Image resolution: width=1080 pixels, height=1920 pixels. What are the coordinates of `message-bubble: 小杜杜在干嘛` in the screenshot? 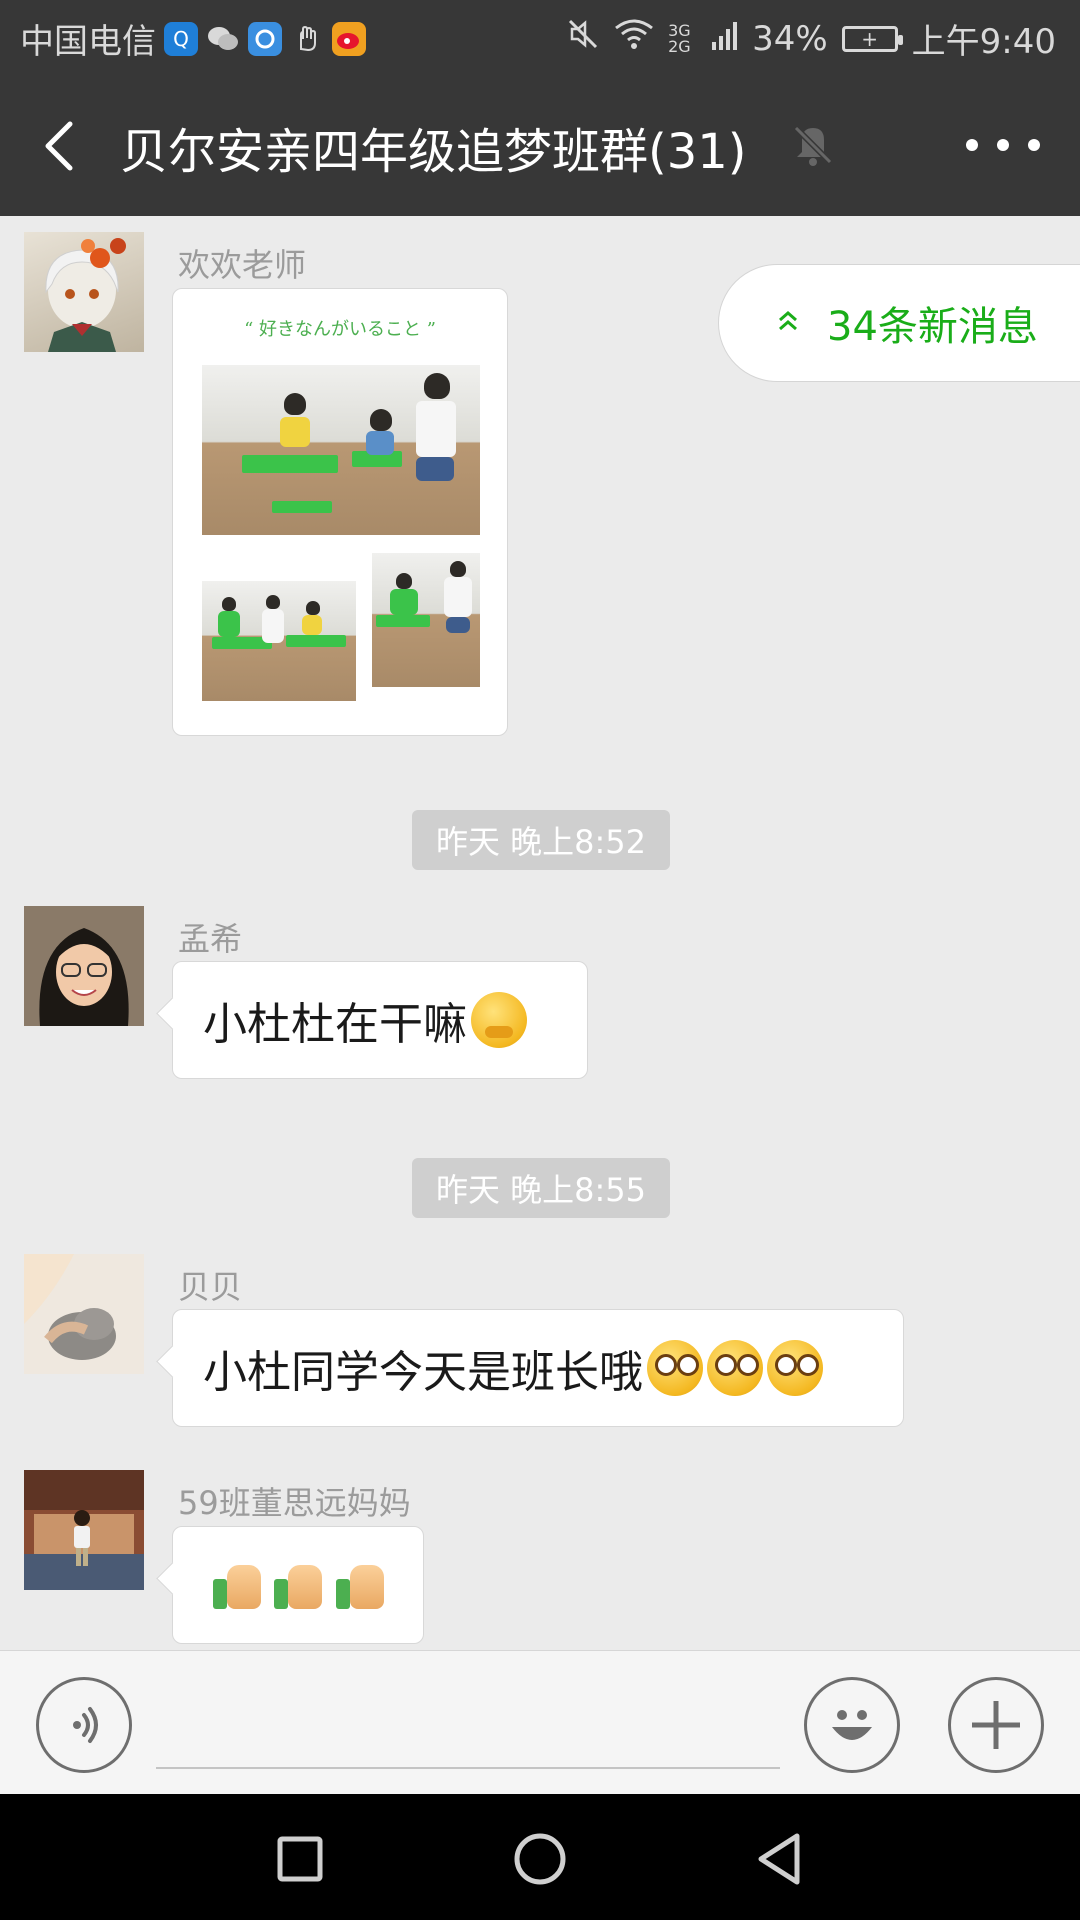 It's located at (380, 1020).